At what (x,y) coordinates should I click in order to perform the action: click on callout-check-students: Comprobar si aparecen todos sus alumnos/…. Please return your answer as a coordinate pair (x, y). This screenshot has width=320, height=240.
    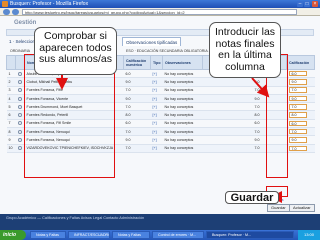
    Looking at the image, I should click on (75, 51).